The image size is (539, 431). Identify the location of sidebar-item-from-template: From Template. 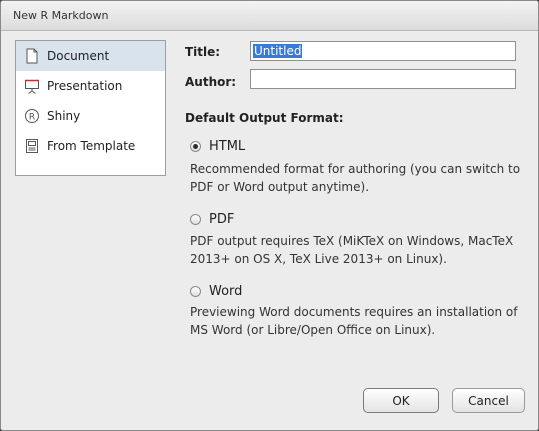
(90, 146).